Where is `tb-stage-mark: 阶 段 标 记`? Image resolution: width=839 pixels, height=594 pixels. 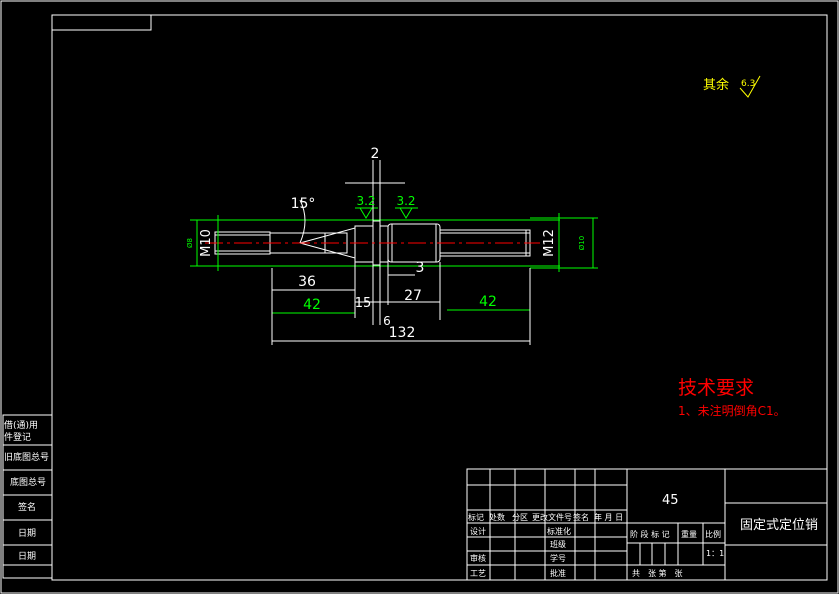
tb-stage-mark: 阶 段 标 记 is located at coordinates (650, 534).